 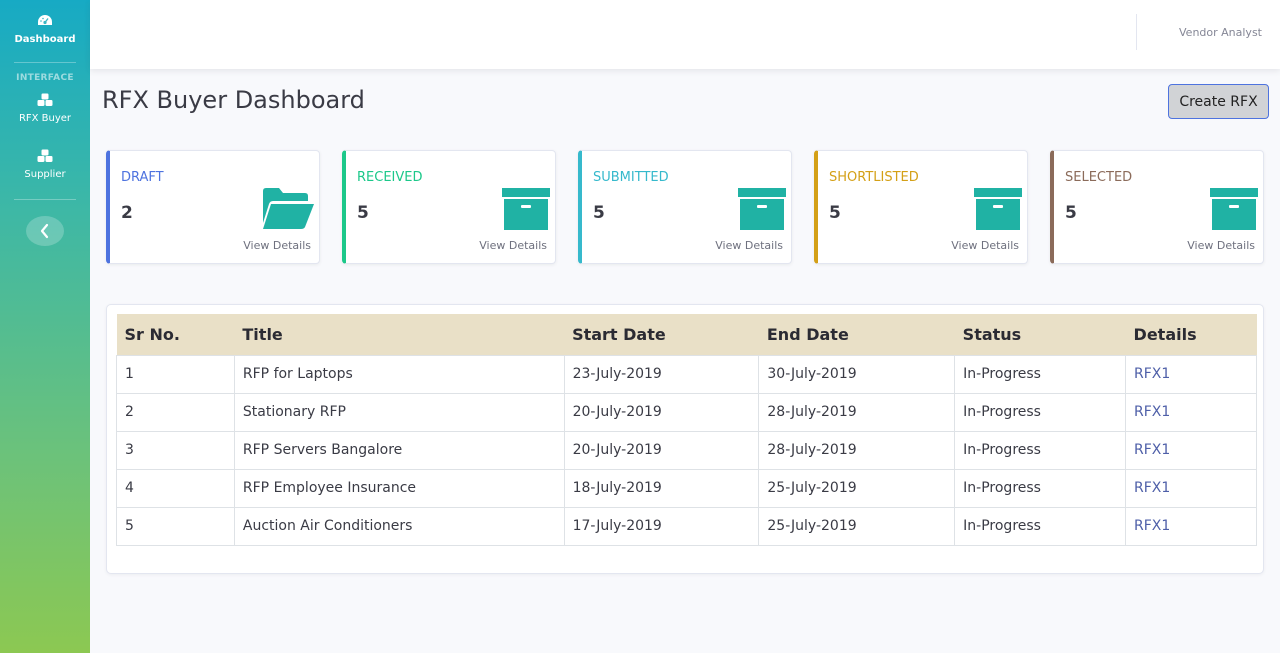 I want to click on table-cell: 4, so click(x=175, y=488).